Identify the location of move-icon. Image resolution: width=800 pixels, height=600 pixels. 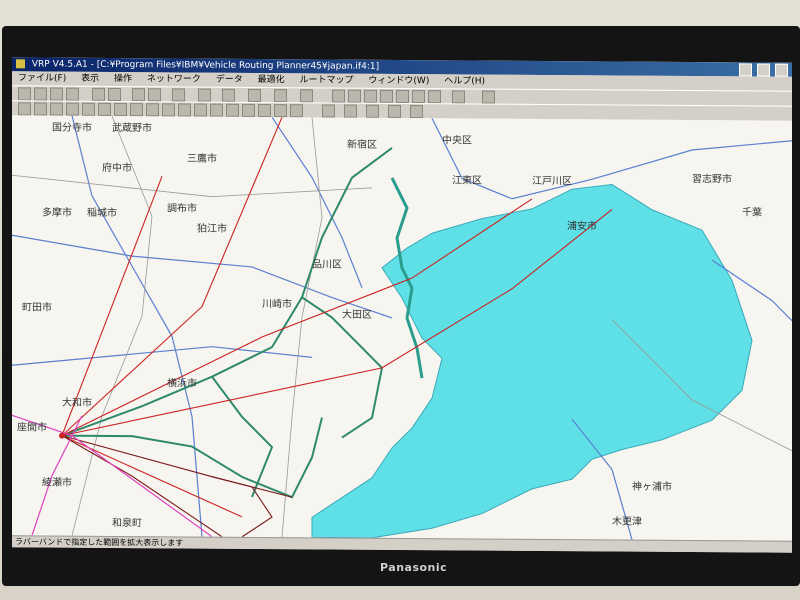
(264, 110).